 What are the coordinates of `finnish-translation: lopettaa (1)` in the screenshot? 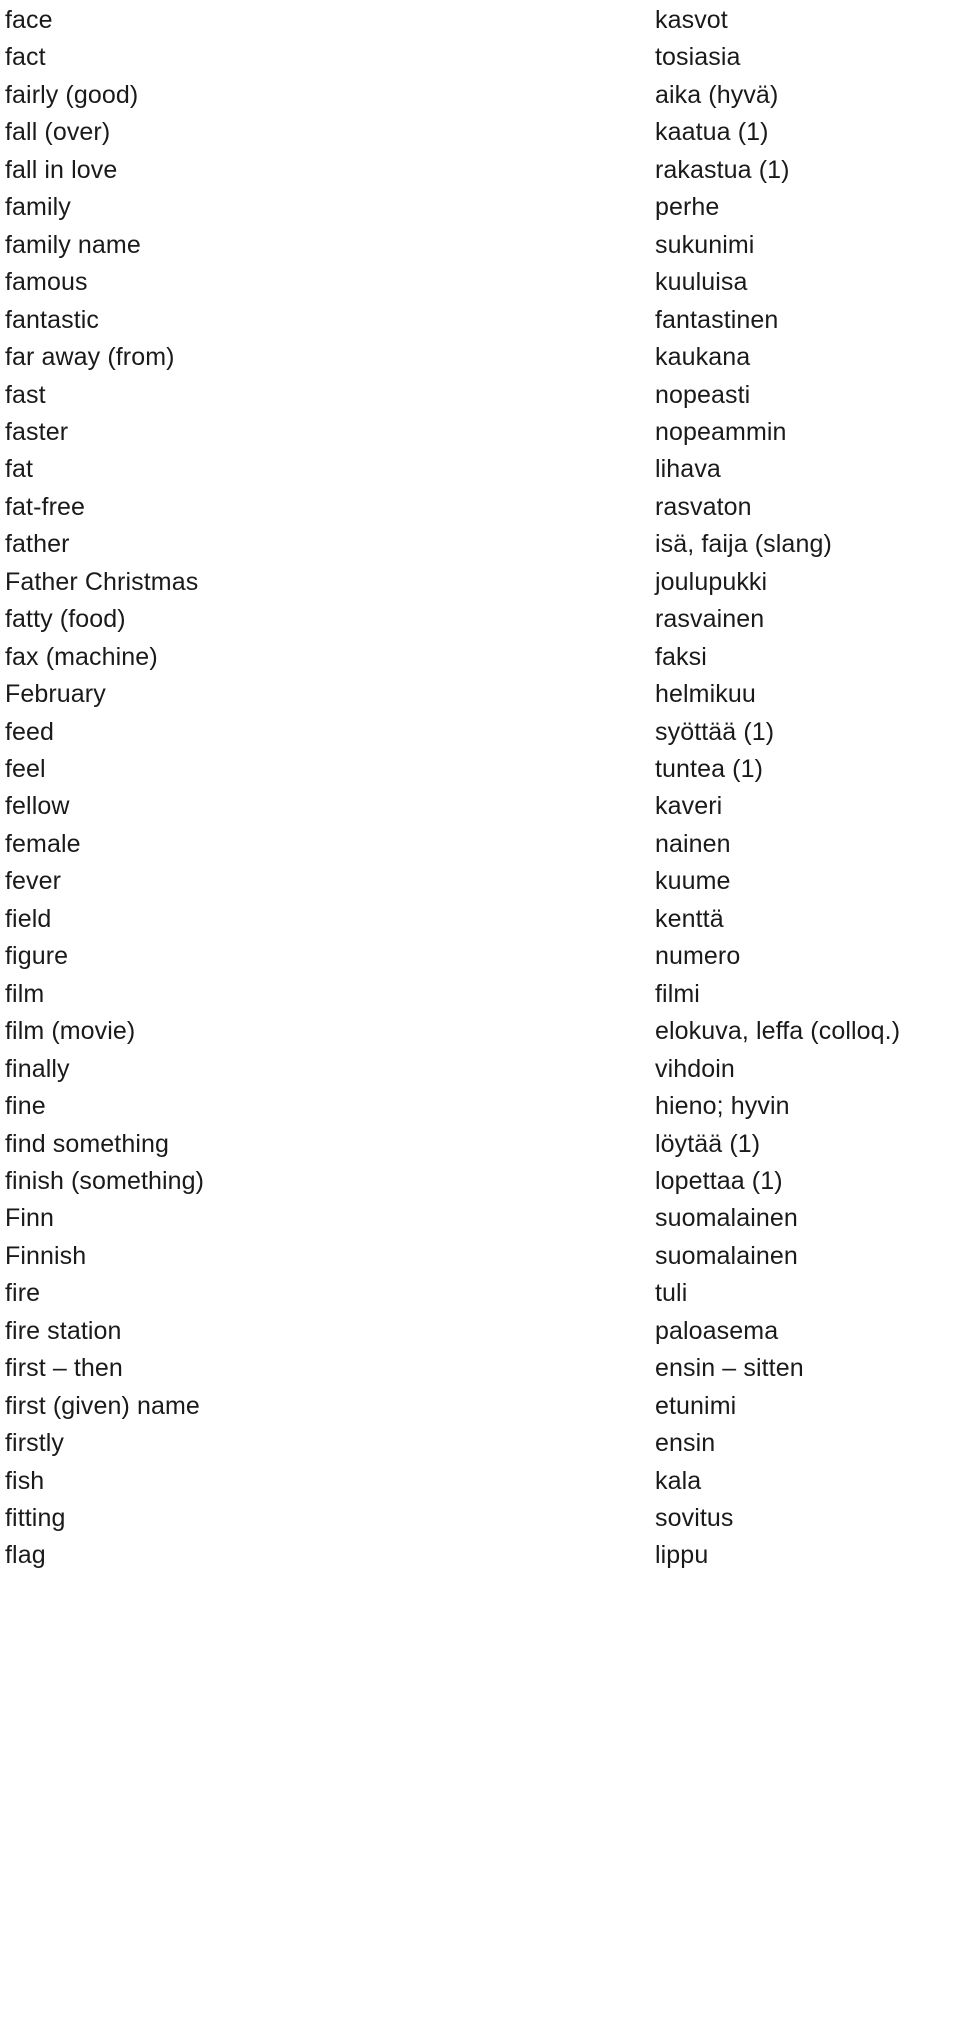 It's located at (719, 1180).